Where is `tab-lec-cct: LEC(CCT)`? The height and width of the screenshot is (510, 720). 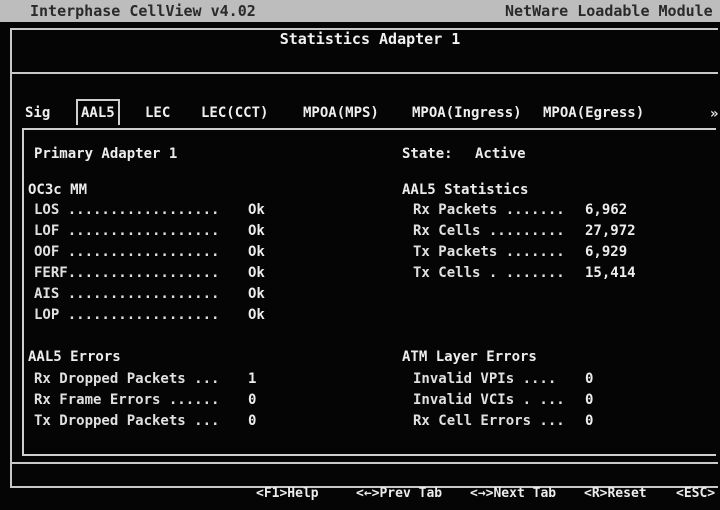 tab-lec-cct: LEC(CCT) is located at coordinates (234, 113).